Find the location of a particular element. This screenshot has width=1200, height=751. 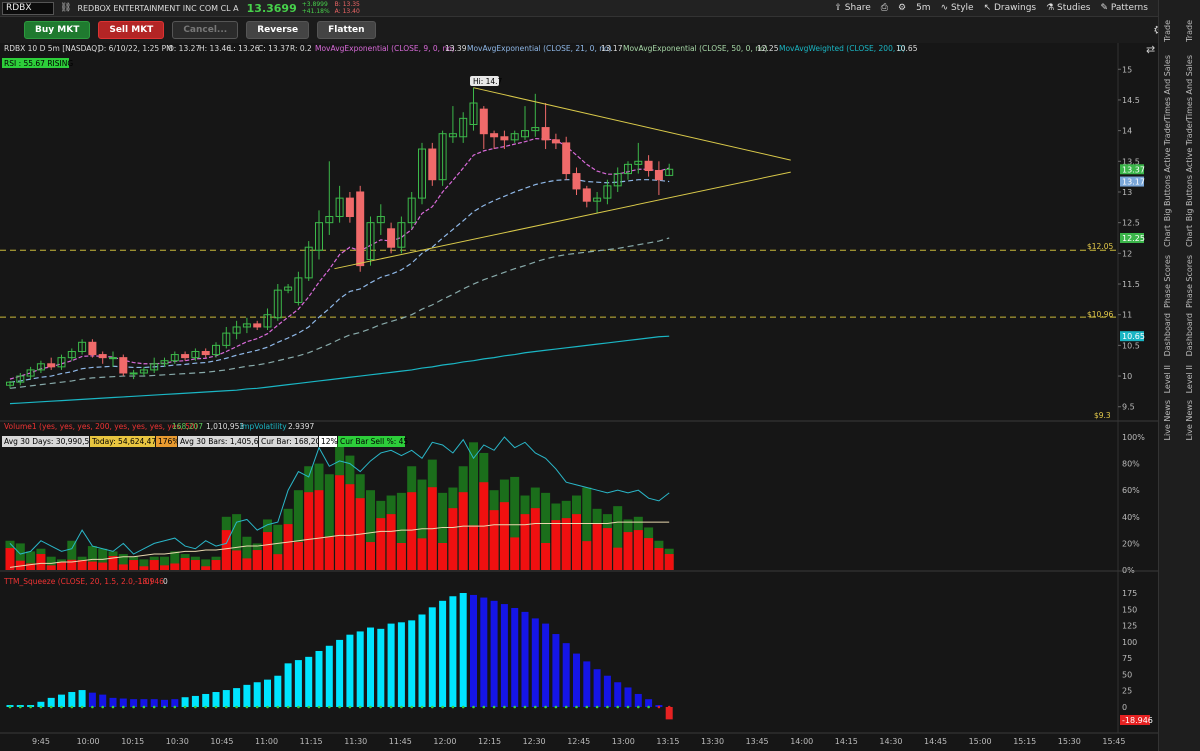

ema21-label: MovAvgExponential (CLOSE, 21, 0, no) is located at coordinates (539, 48).